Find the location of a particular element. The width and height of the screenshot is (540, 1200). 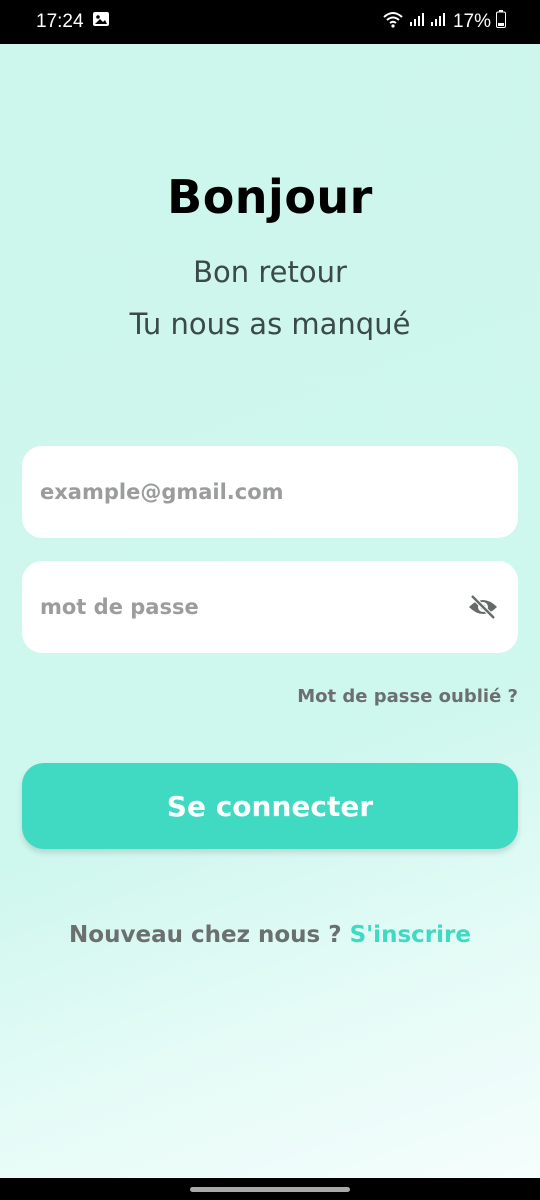

eye-off-icon is located at coordinates (483, 607).